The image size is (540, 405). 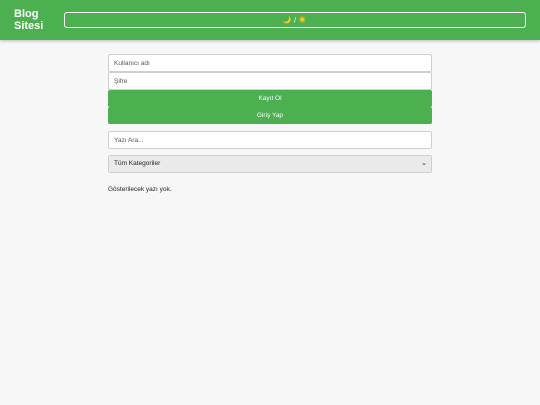 I want to click on password-input, so click(x=270, y=81).